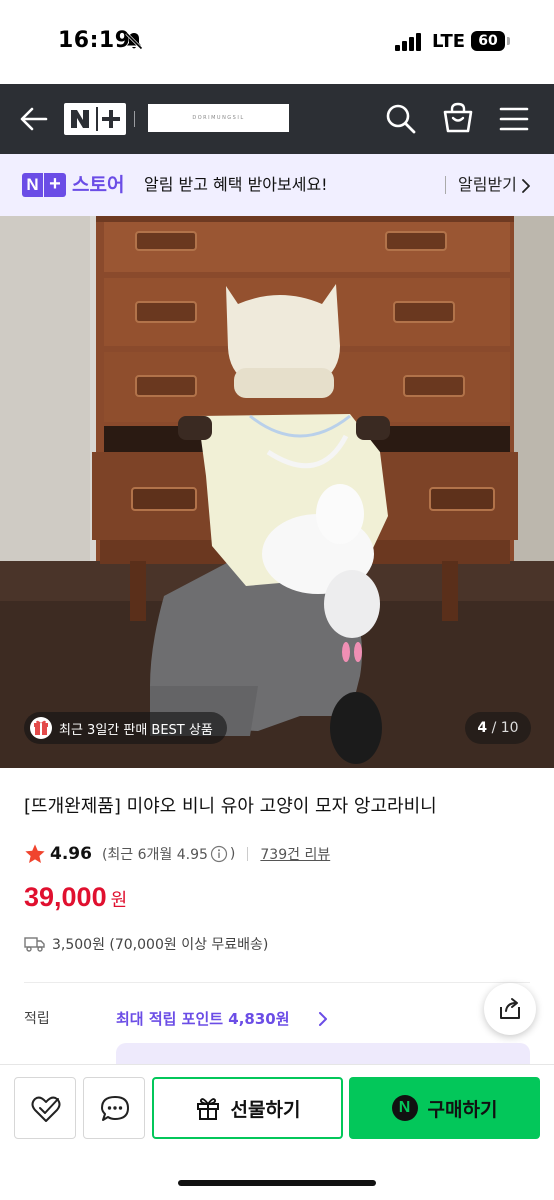 The width and height of the screenshot is (554, 1200). What do you see at coordinates (505, 728) in the screenshot?
I see `image-total: / 10` at bounding box center [505, 728].